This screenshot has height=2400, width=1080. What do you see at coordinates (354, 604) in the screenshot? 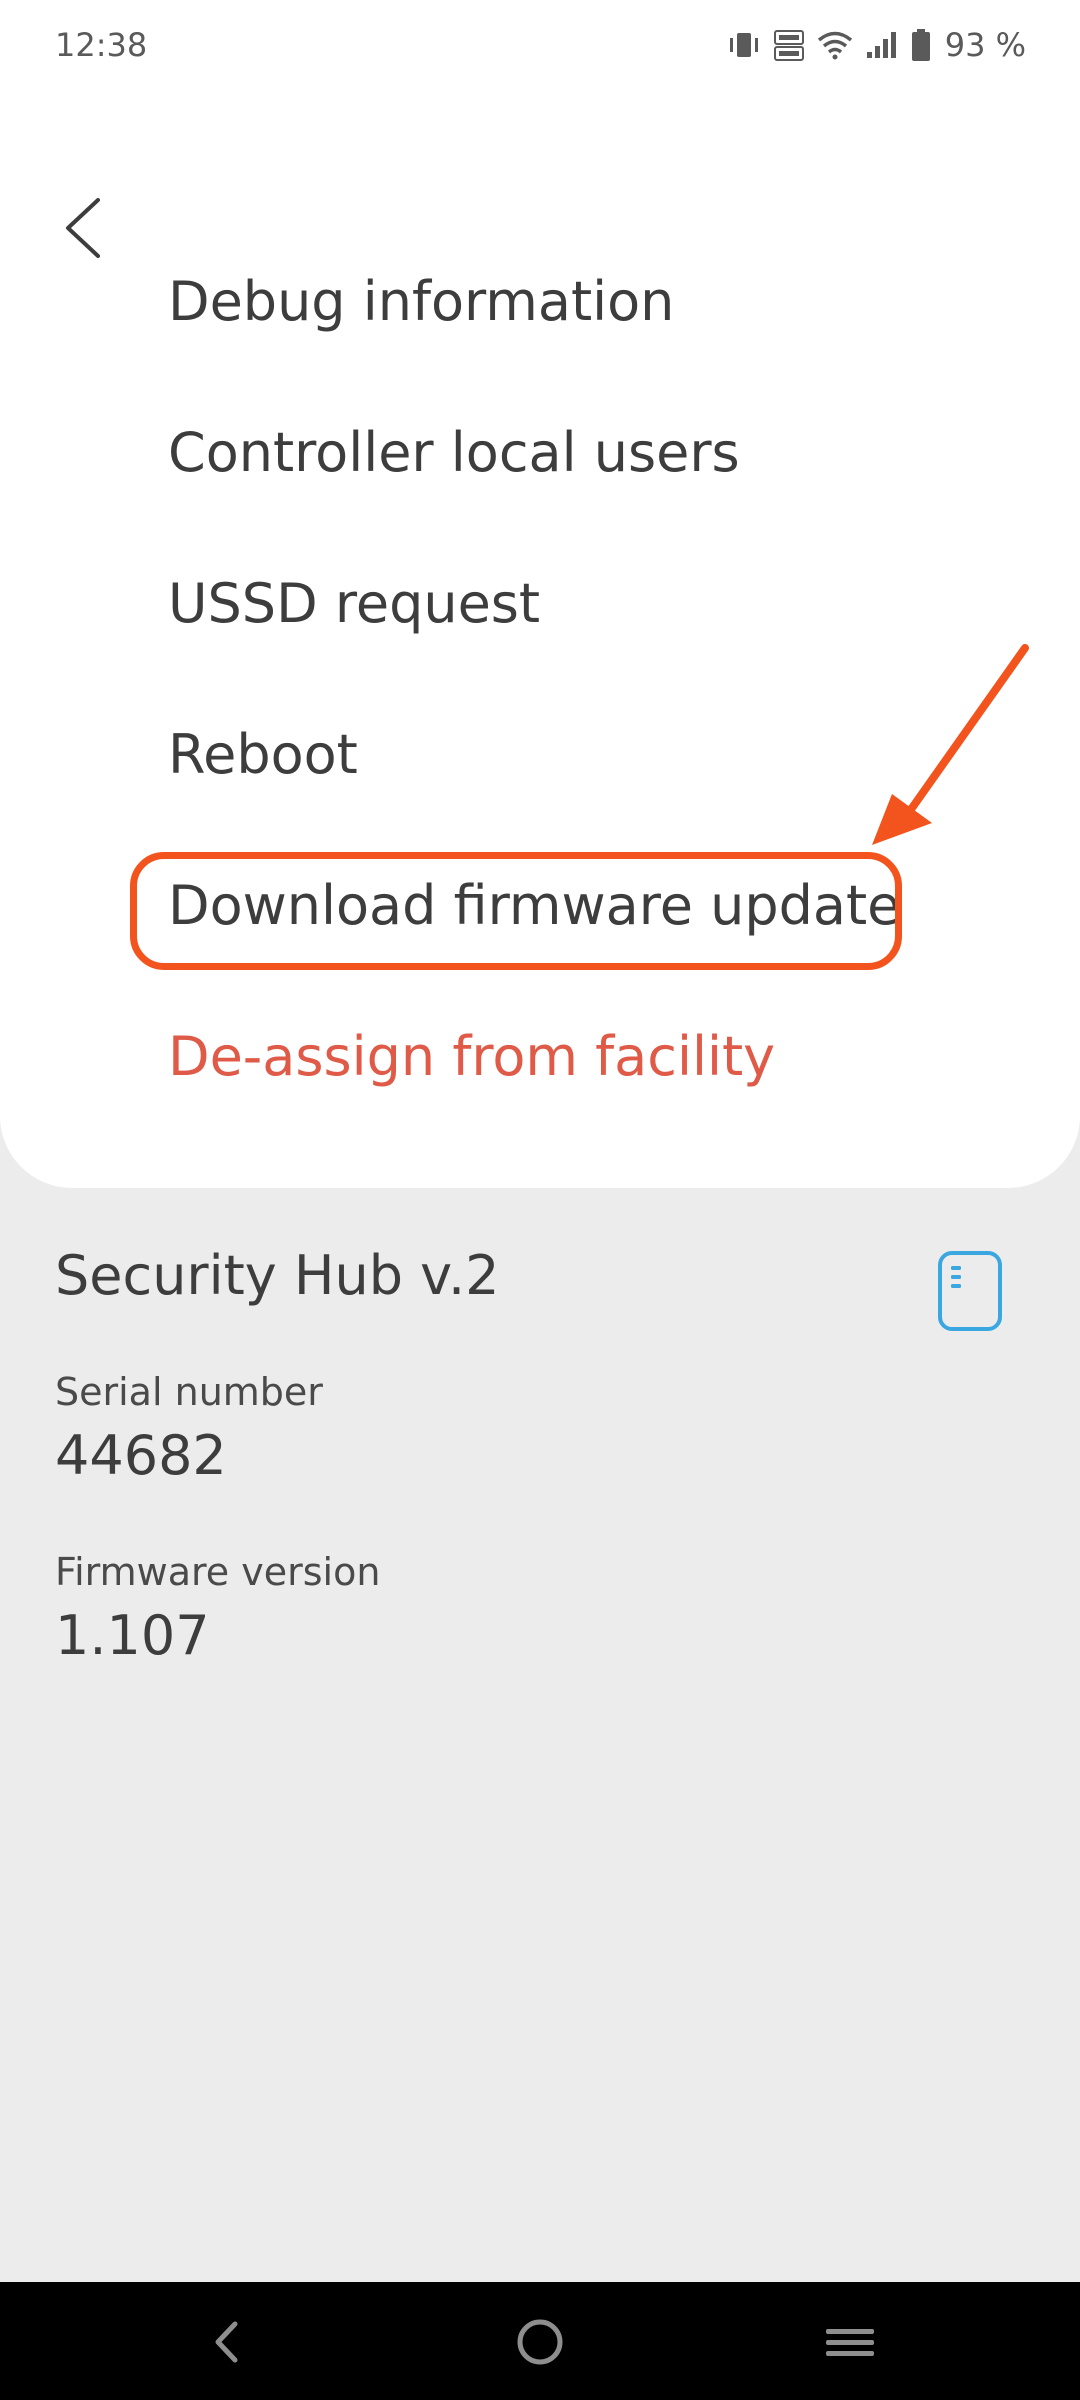
I see `menu-item-ussd-request: USSD request` at bounding box center [354, 604].